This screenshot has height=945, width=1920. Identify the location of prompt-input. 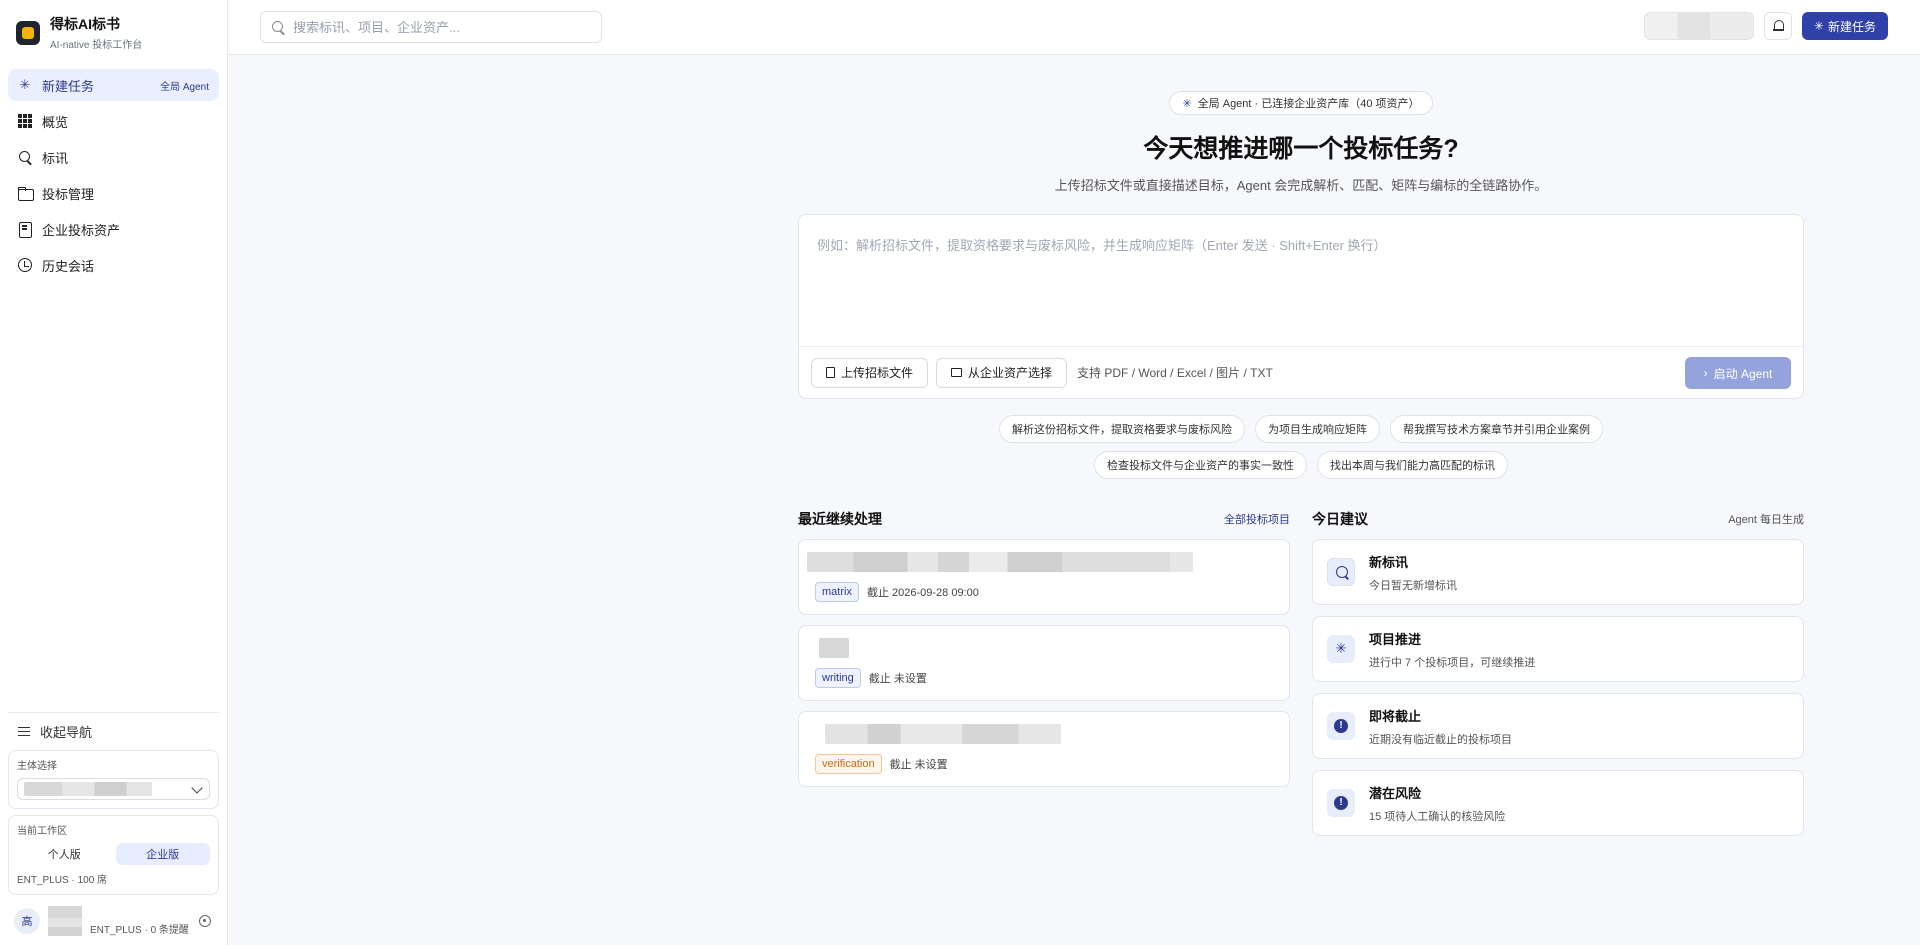
(1297, 285).